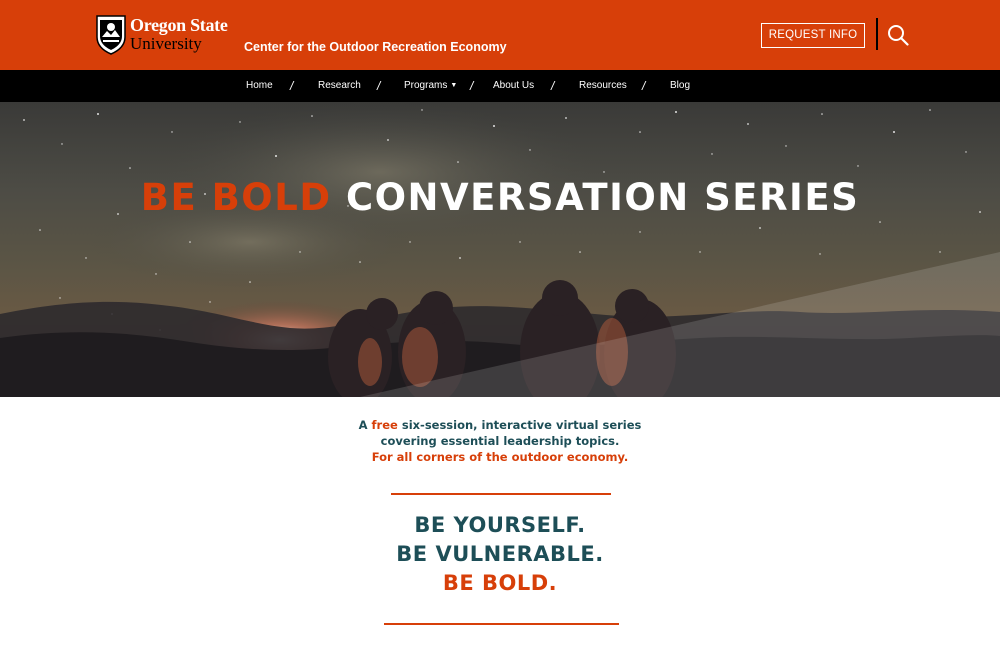 The image size is (1000, 656). Describe the element at coordinates (111, 35) in the screenshot. I see `osu-seal-icon` at that location.